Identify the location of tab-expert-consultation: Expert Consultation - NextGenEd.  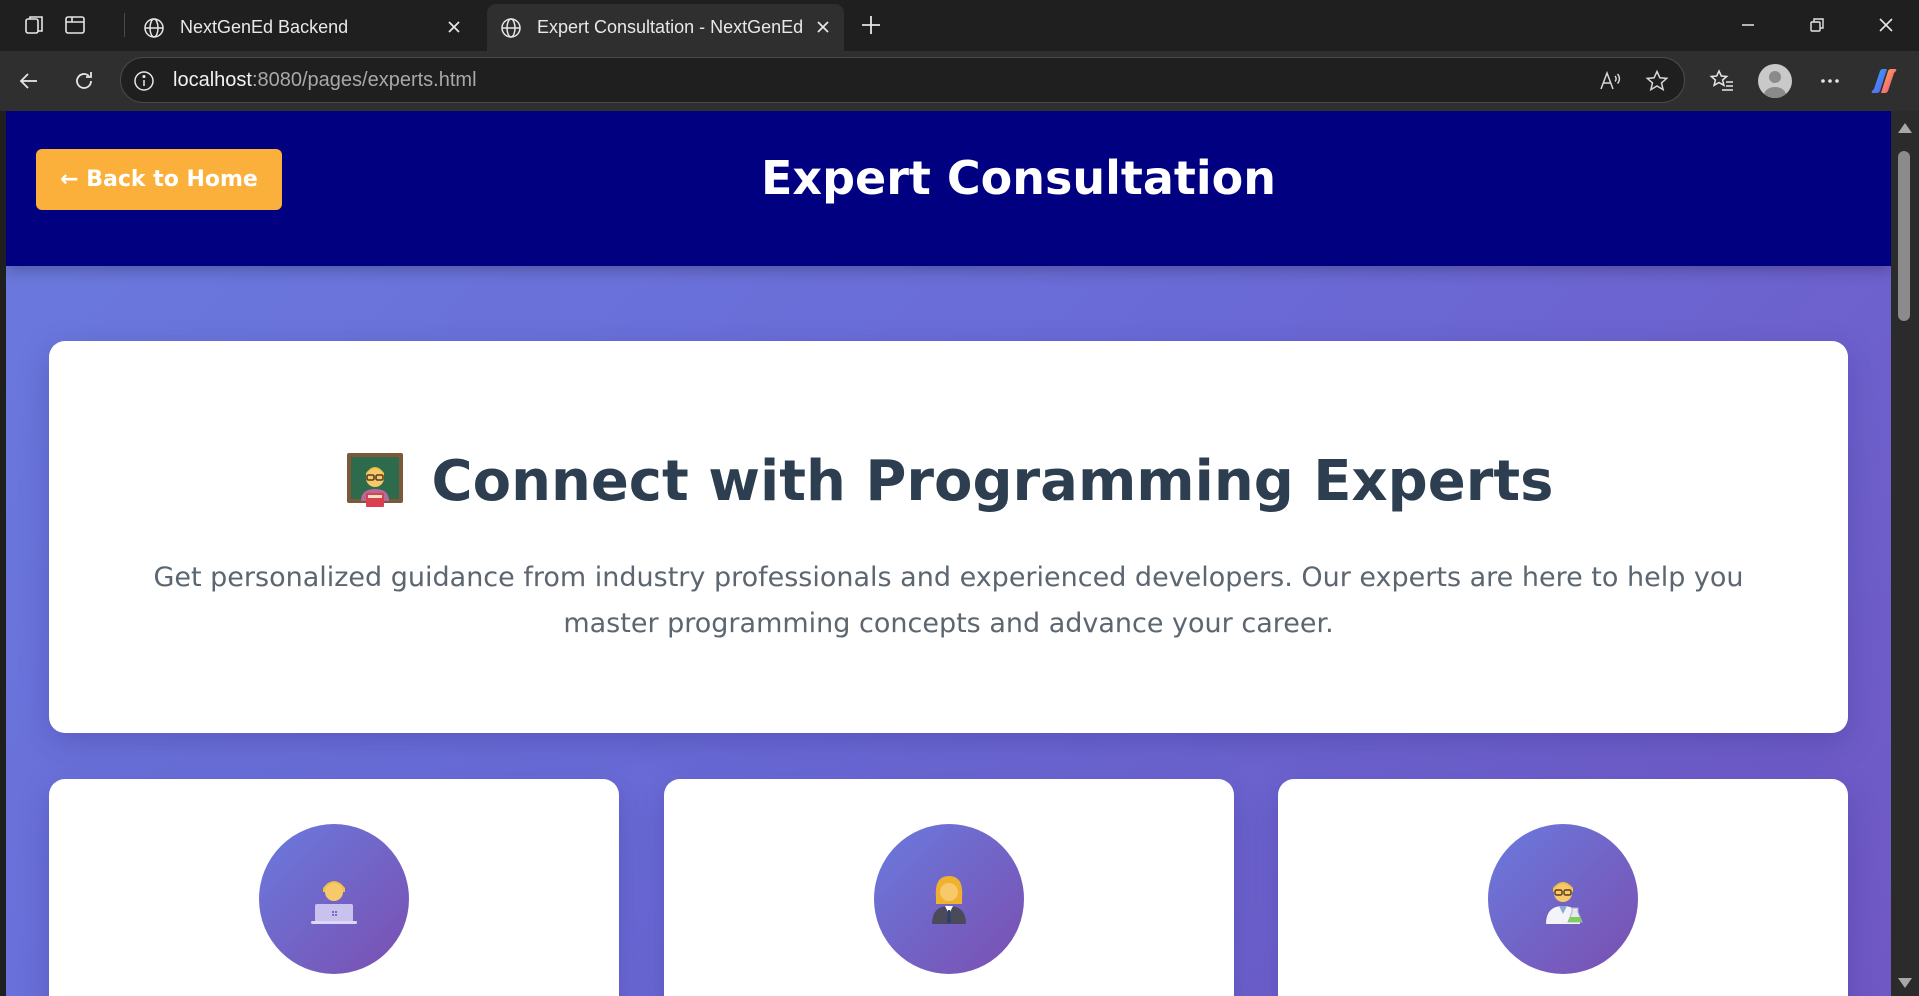
(665, 27).